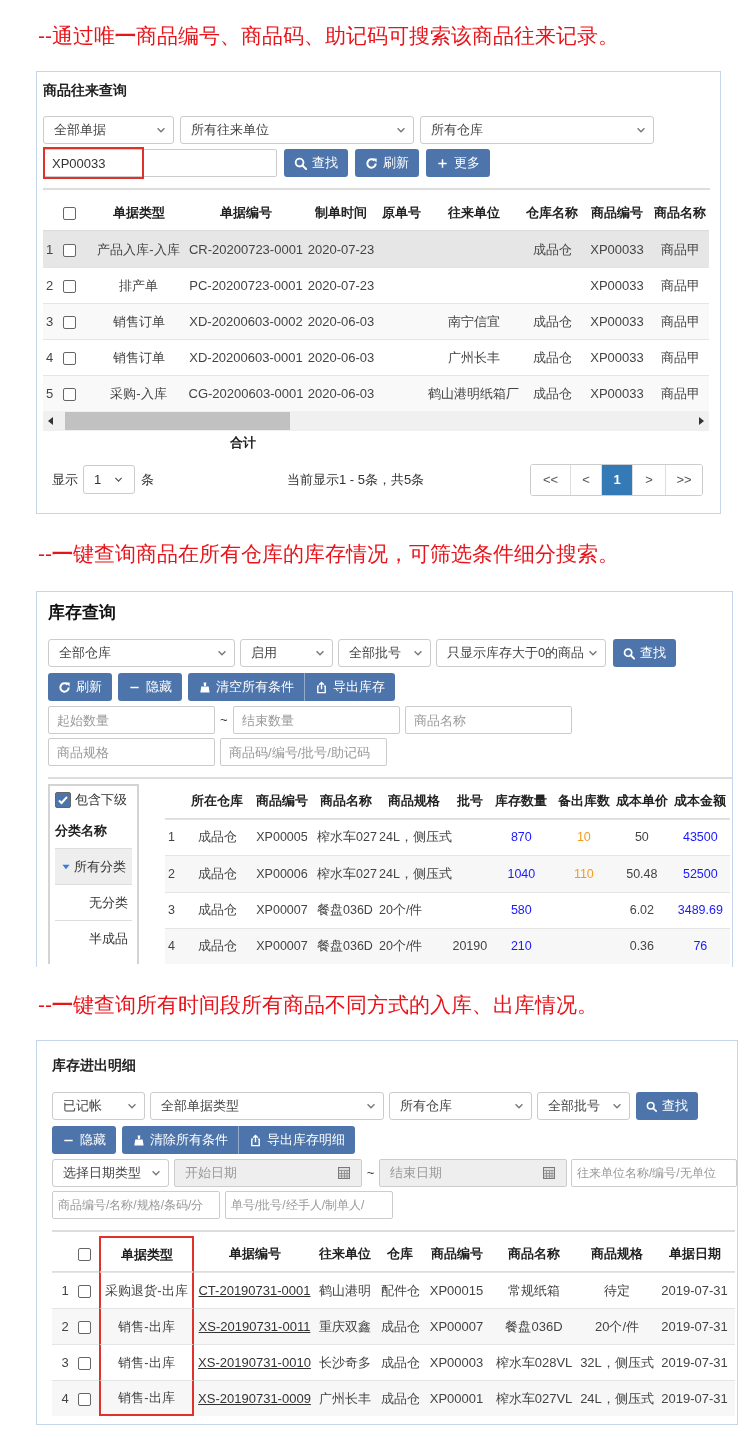  What do you see at coordinates (108, 130) in the screenshot?
I see `dropdown: 全部单据` at bounding box center [108, 130].